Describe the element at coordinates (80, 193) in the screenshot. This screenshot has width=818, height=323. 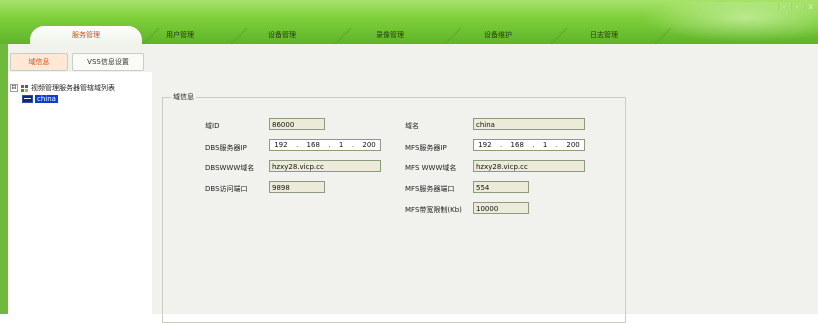
I see `domain-tree: ⊟ 视频管理服务器管辖域列表 china` at that location.